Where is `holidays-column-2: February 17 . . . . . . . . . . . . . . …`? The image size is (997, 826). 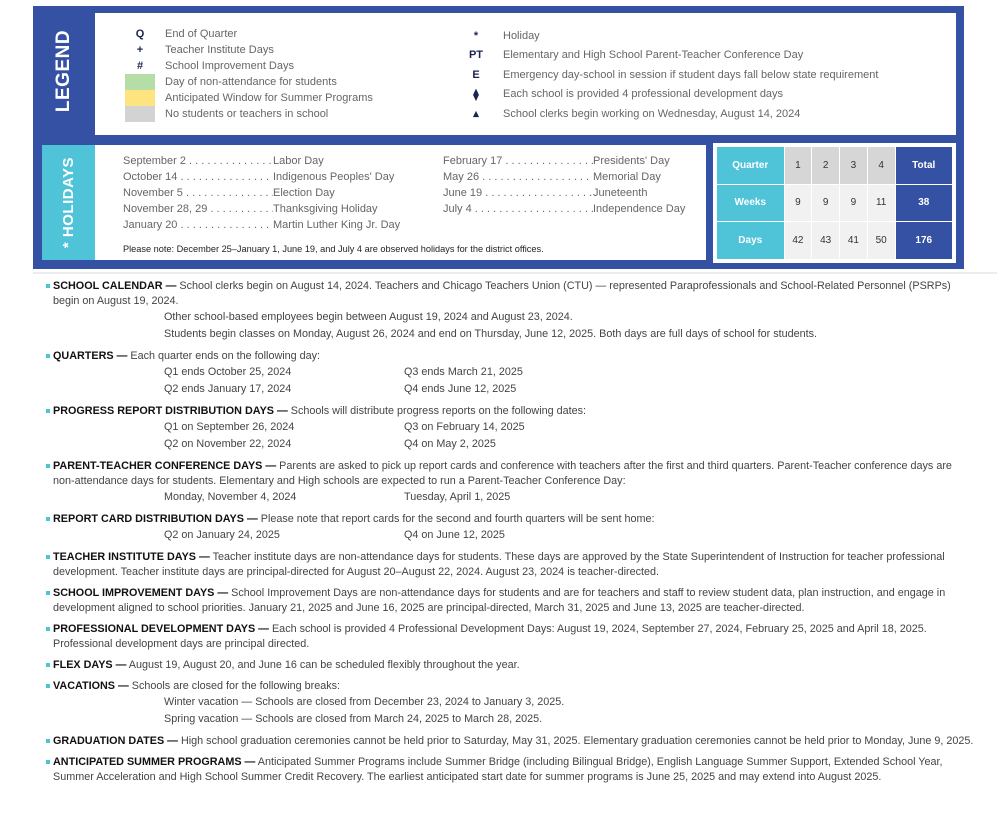 holidays-column-2: February 17 . . . . . . . . . . . . . . … is located at coordinates (564, 187).